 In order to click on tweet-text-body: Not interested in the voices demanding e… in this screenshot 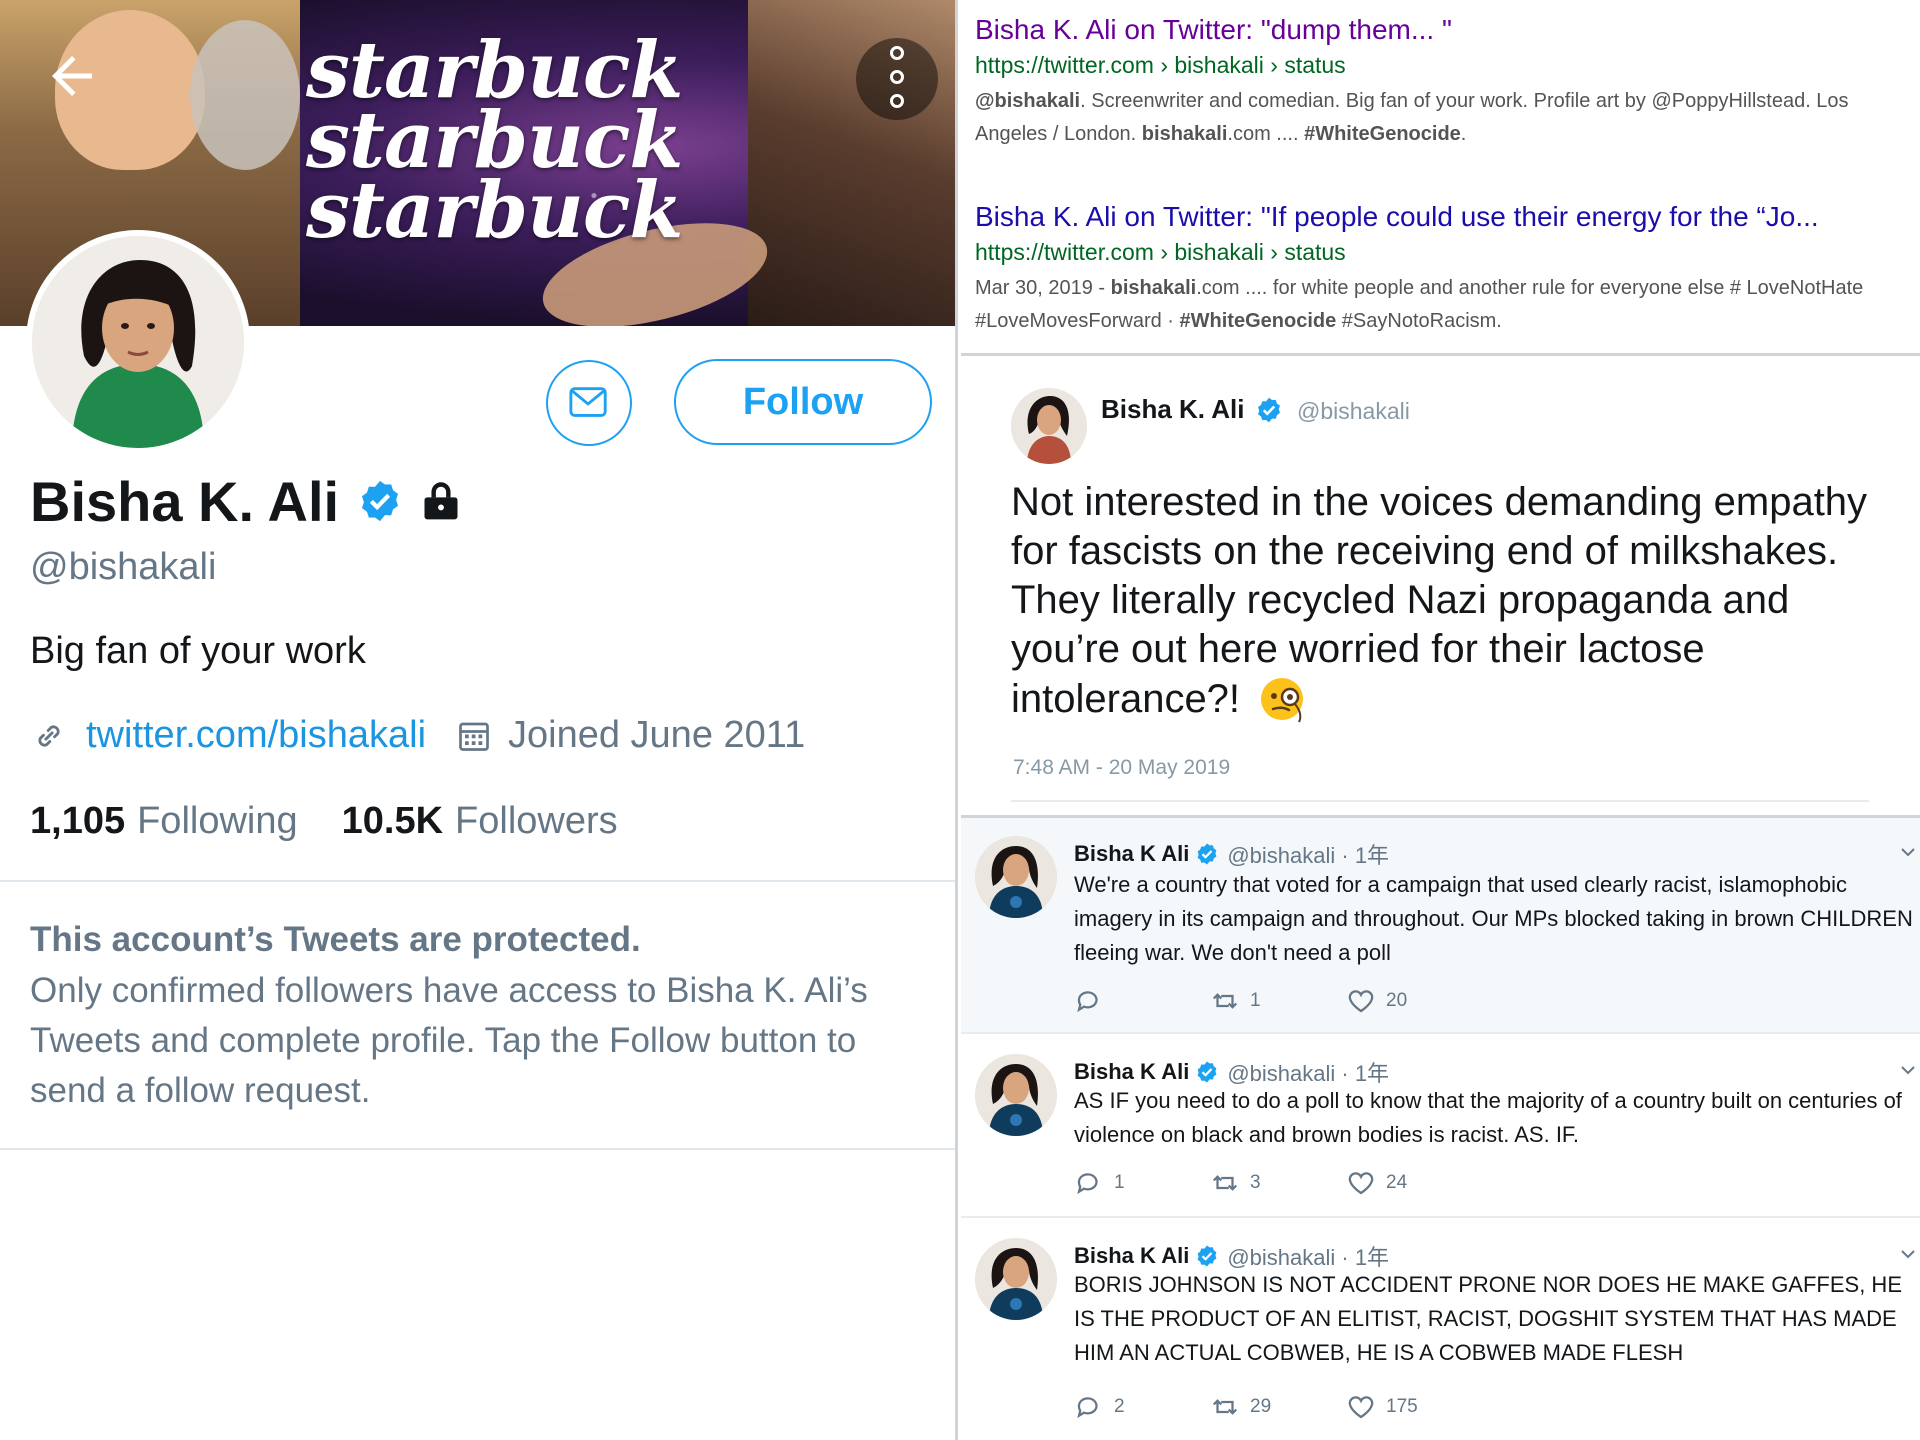, I will do `click(1439, 600)`.